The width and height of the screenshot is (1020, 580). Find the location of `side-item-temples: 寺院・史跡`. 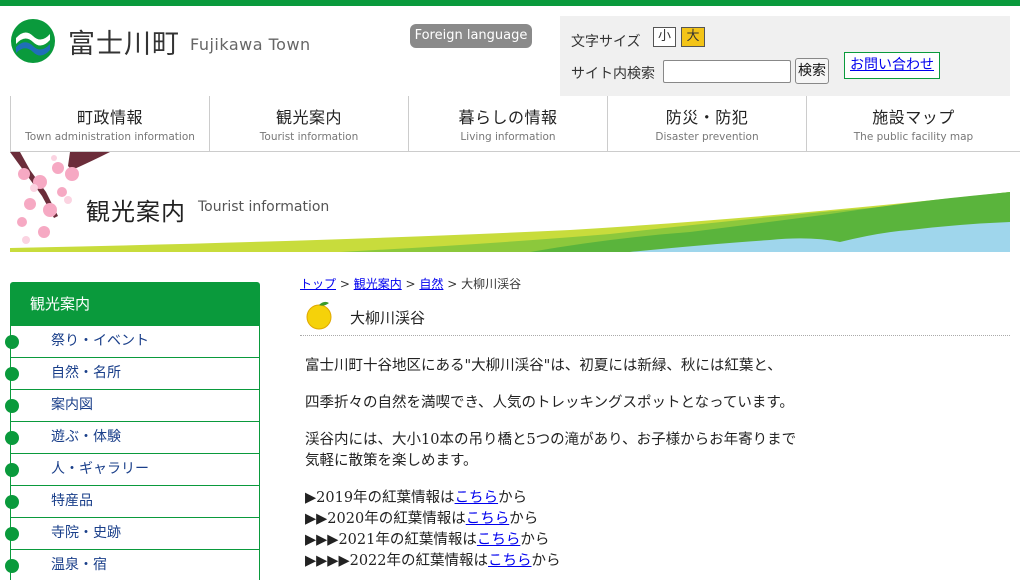

side-item-temples: 寺院・史跡 is located at coordinates (132, 534).